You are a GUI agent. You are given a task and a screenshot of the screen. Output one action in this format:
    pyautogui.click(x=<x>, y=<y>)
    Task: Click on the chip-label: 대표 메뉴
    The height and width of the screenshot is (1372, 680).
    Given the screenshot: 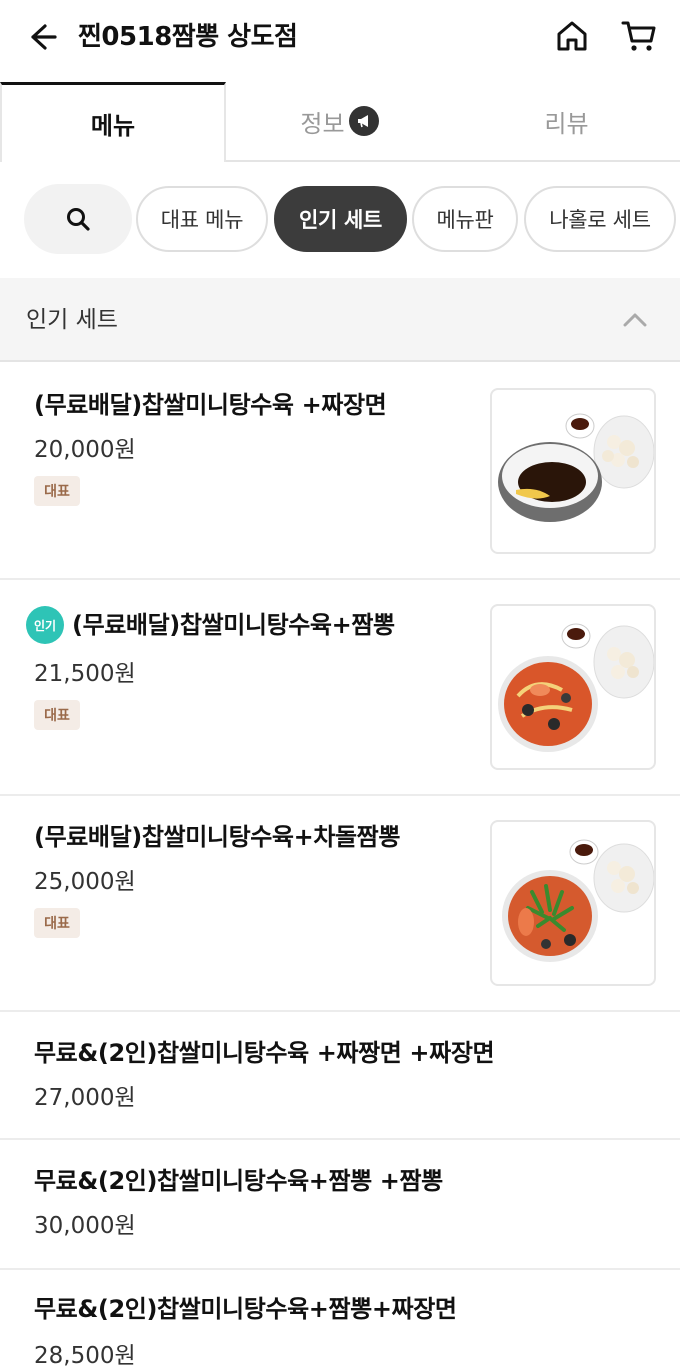 What is the action you would take?
    pyautogui.click(x=202, y=220)
    